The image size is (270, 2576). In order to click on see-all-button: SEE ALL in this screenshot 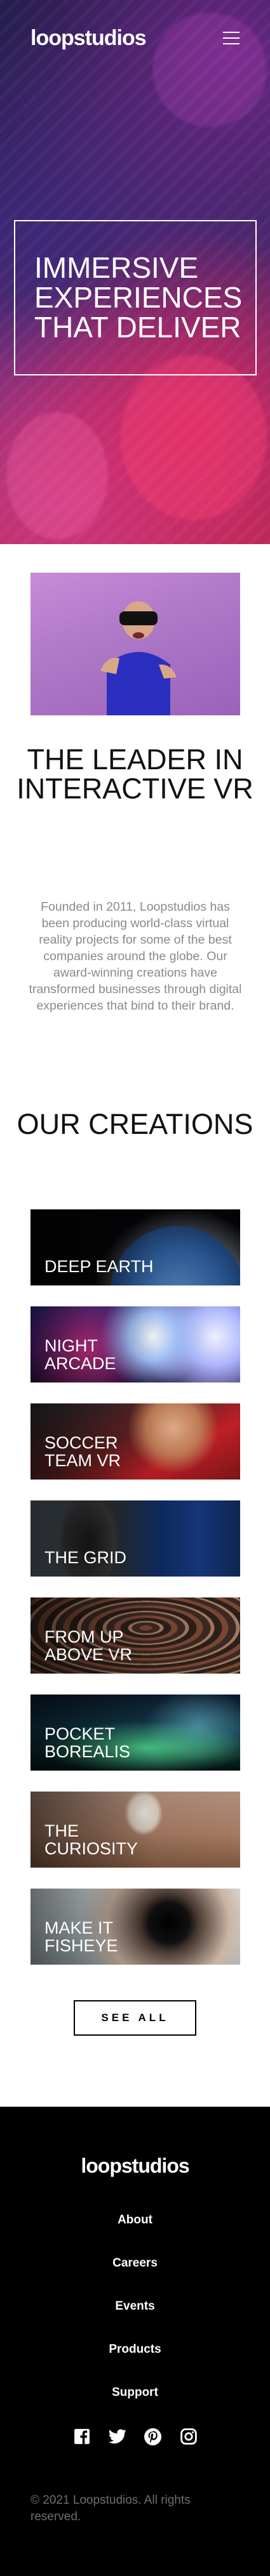, I will do `click(135, 2018)`.